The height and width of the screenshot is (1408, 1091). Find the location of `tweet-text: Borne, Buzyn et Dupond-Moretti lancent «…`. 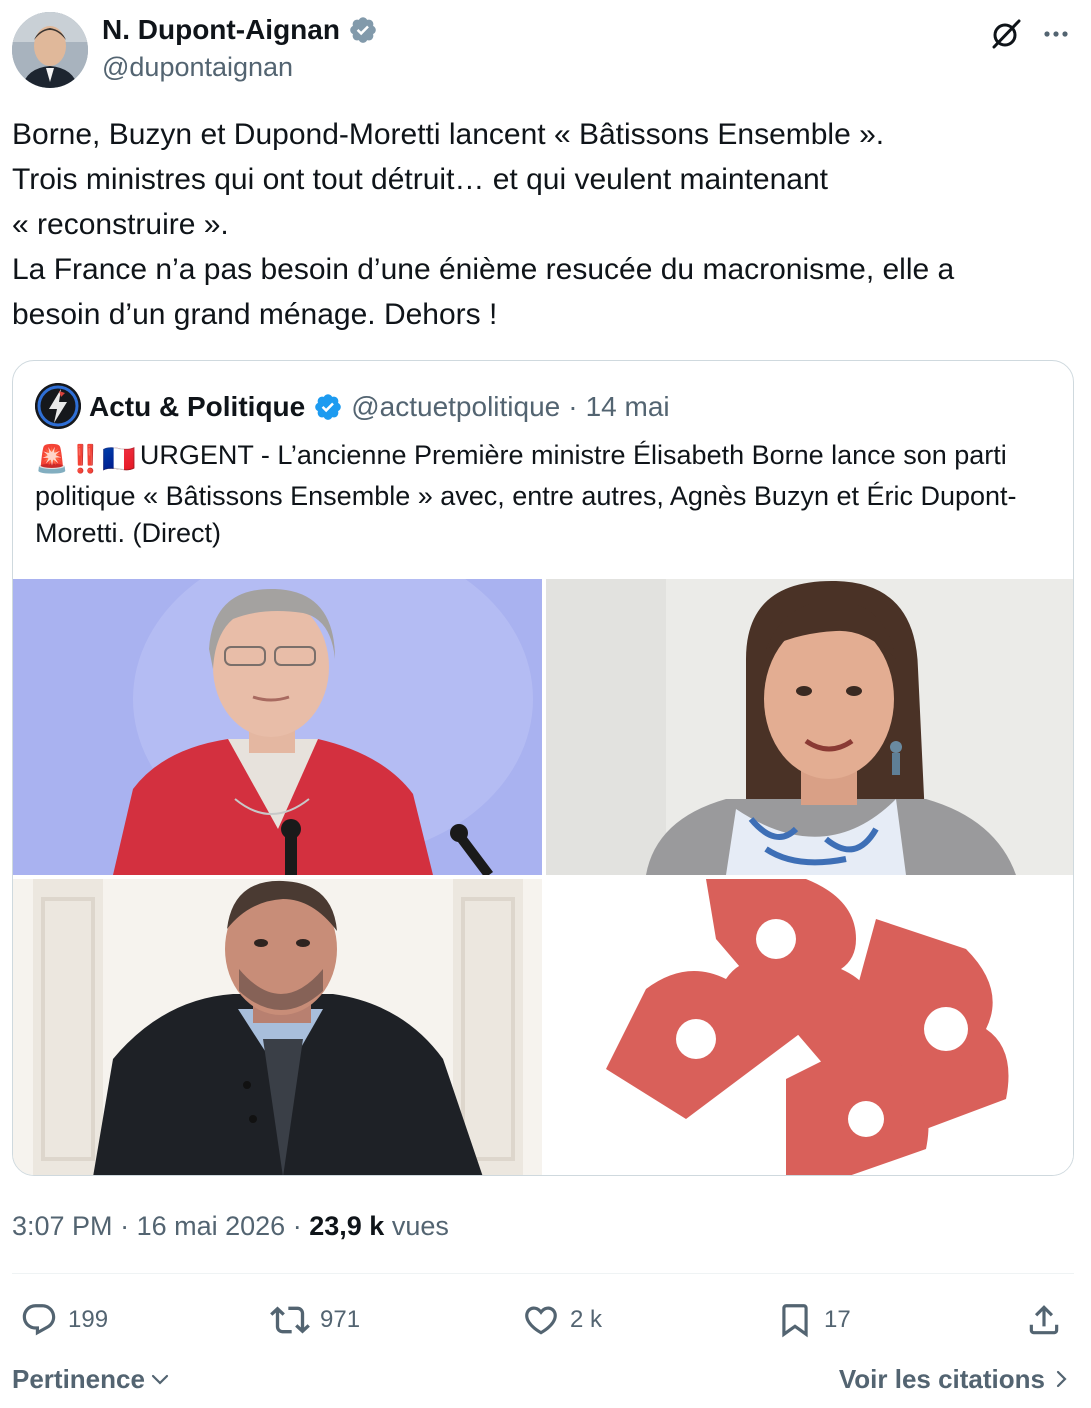

tweet-text: Borne, Buzyn et Dupond-Moretti lancent «… is located at coordinates (483, 224).